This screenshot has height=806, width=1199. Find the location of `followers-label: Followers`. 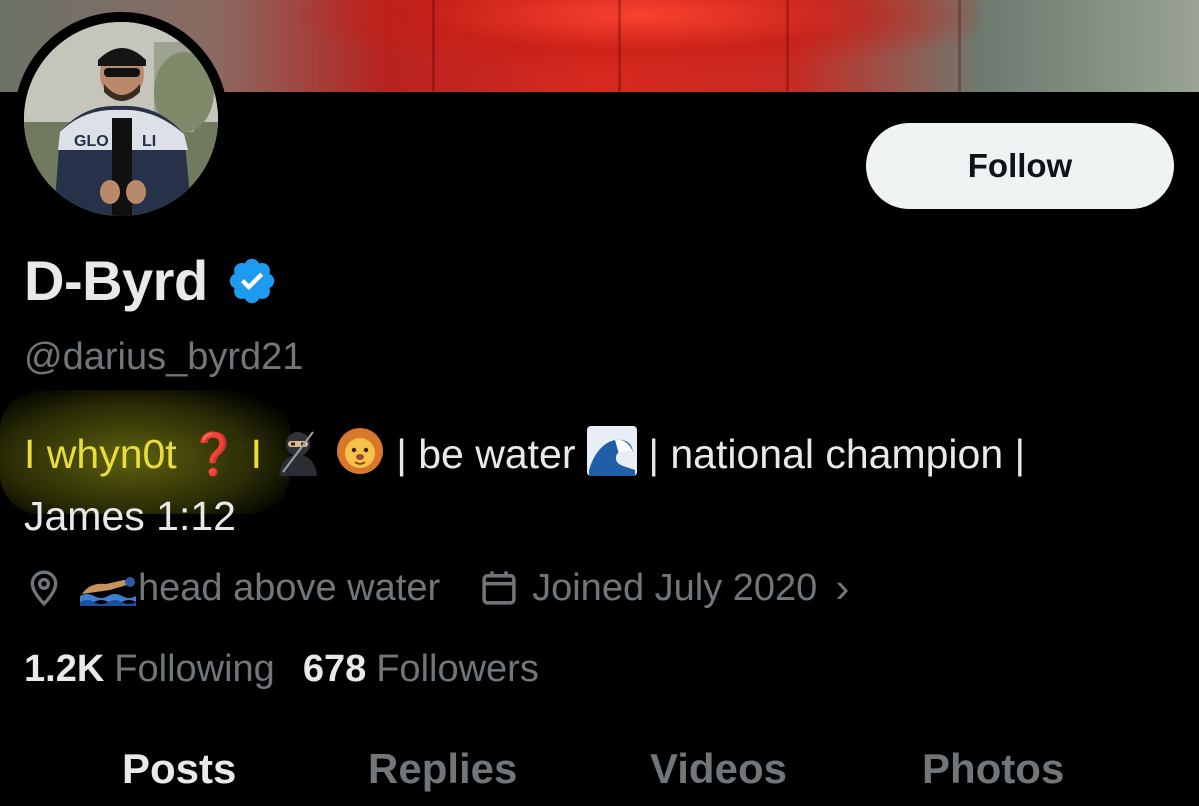

followers-label: Followers is located at coordinates (457, 669).